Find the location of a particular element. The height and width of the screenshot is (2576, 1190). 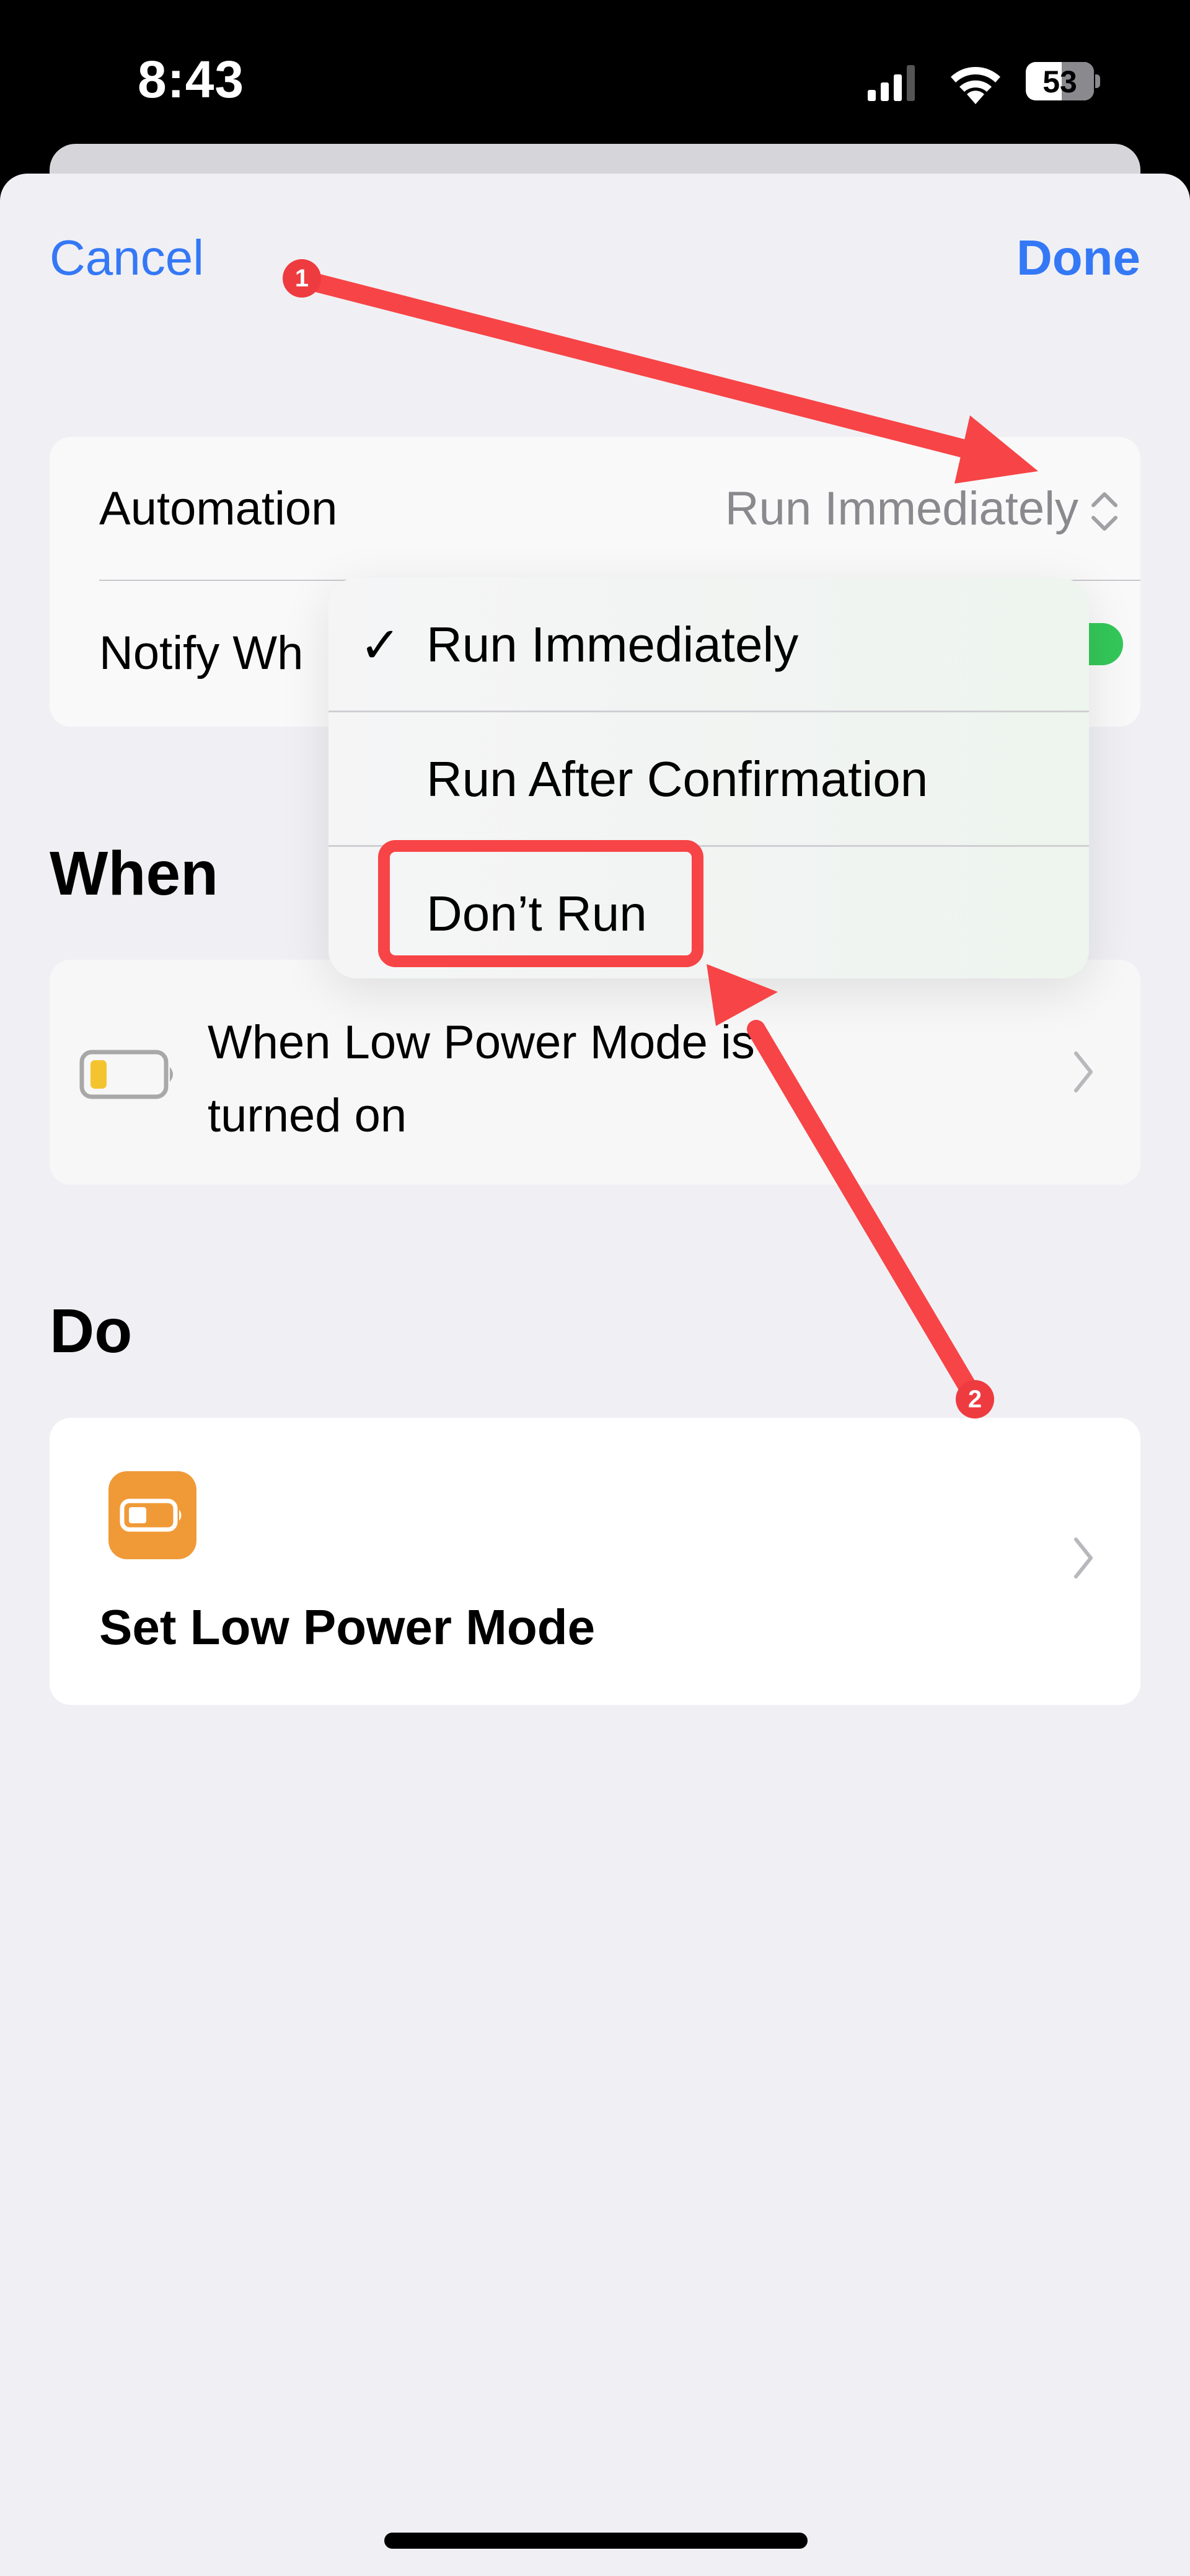

wifi-icon is located at coordinates (975, 86).